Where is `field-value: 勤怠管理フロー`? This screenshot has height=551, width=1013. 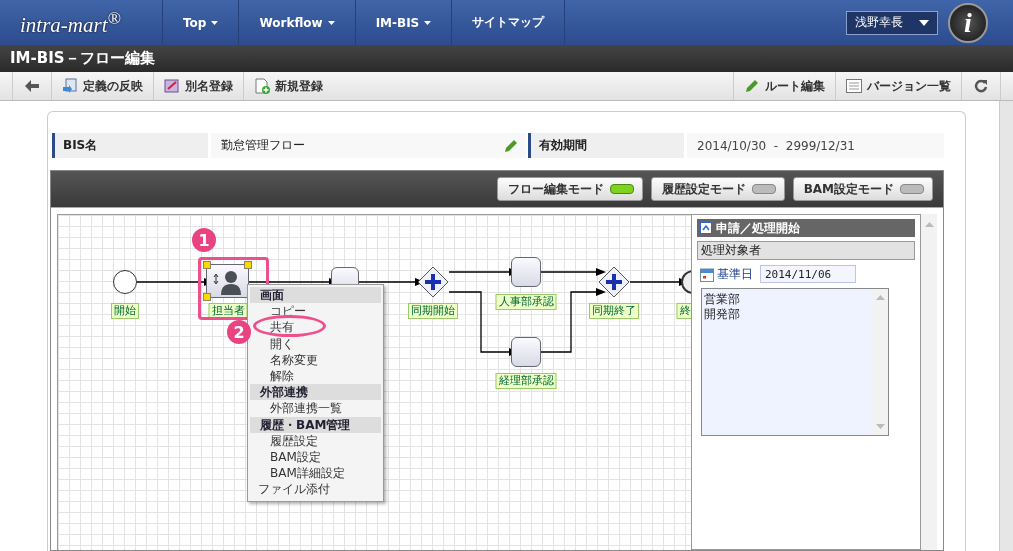
field-value: 勤怠管理フロー is located at coordinates (368, 145).